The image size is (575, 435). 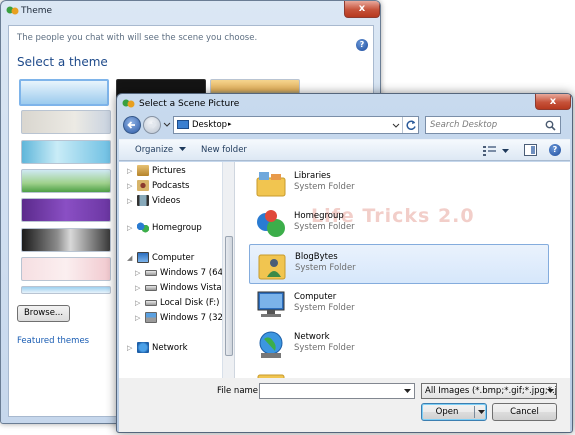 I want to click on nav-label: Windows 7 (32 Bi, so click(x=191, y=318).